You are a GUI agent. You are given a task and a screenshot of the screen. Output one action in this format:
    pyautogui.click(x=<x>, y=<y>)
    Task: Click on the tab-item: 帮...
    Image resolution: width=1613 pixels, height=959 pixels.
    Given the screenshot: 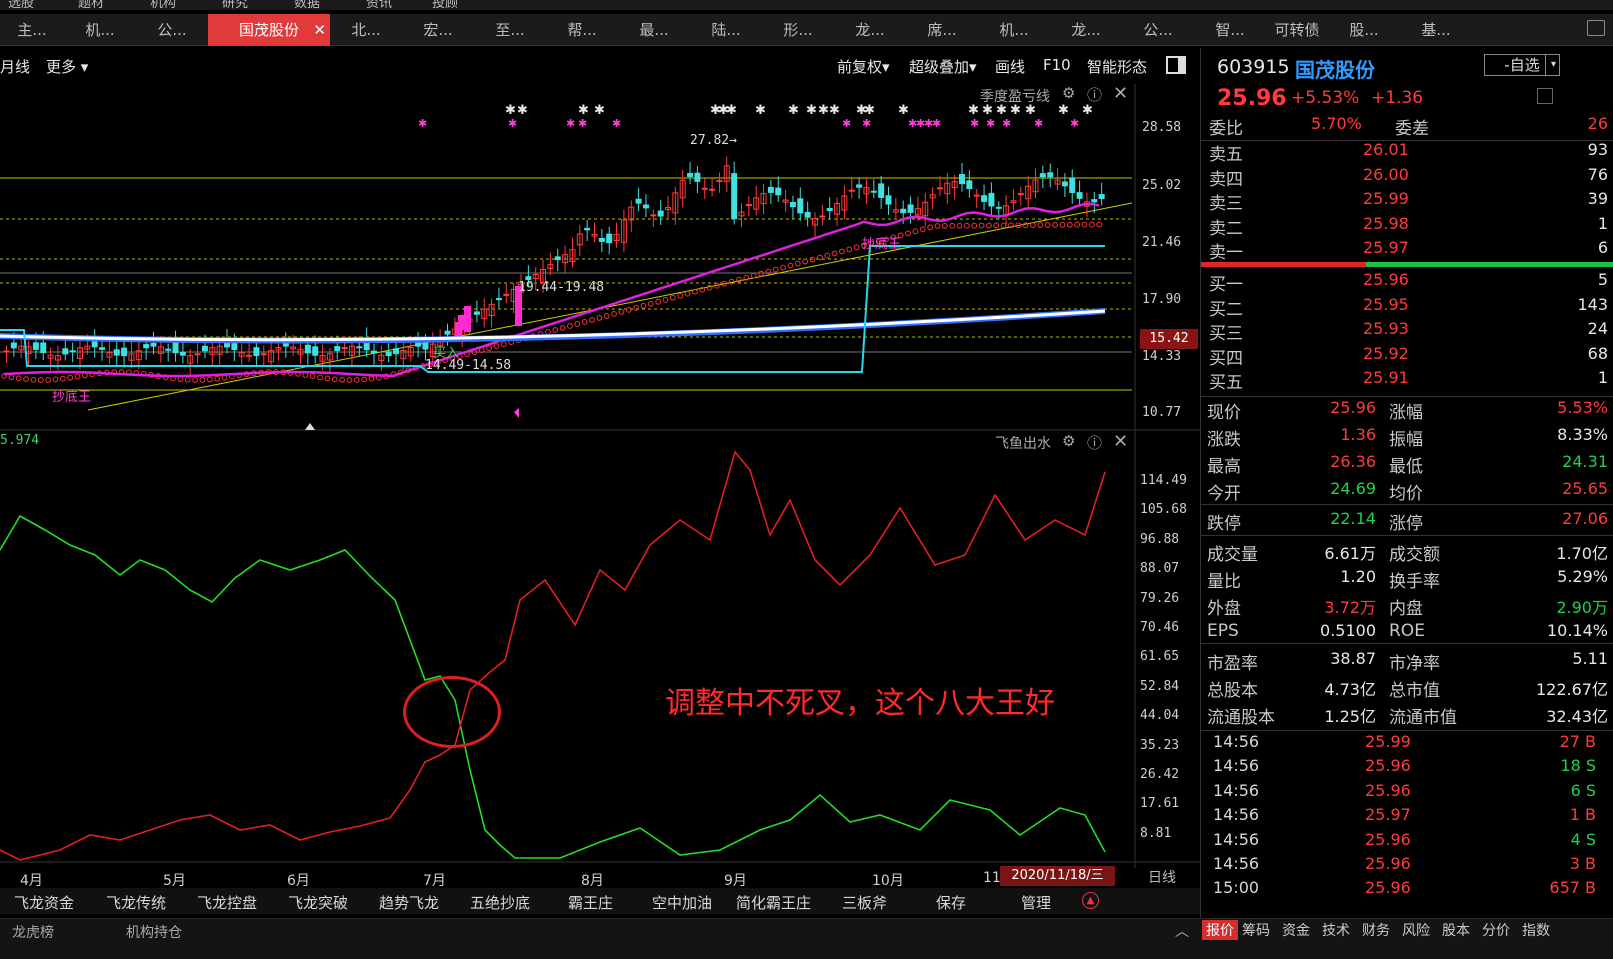 What is the action you would take?
    pyautogui.click(x=582, y=30)
    